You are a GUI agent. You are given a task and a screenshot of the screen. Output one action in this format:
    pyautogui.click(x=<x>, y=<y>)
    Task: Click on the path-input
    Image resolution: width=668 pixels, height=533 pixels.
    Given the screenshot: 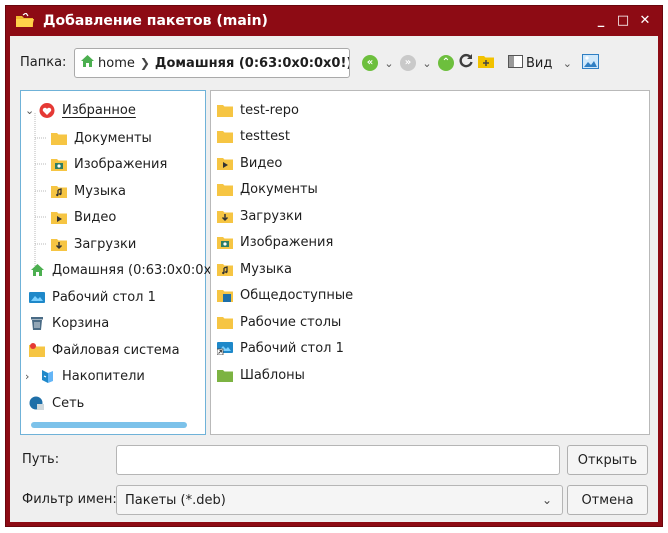 What is the action you would take?
    pyautogui.click(x=338, y=460)
    